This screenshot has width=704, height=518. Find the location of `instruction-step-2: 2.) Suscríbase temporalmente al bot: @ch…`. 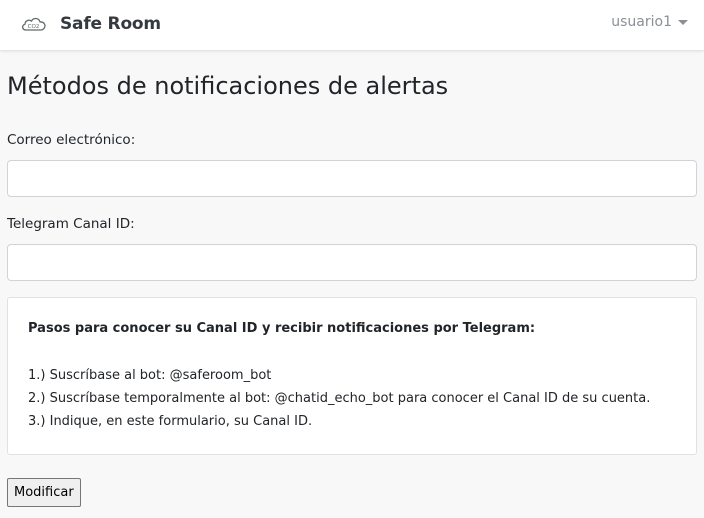

instruction-step-2: 2.) Suscríbase temporalmente al bot: @ch… is located at coordinates (339, 398).